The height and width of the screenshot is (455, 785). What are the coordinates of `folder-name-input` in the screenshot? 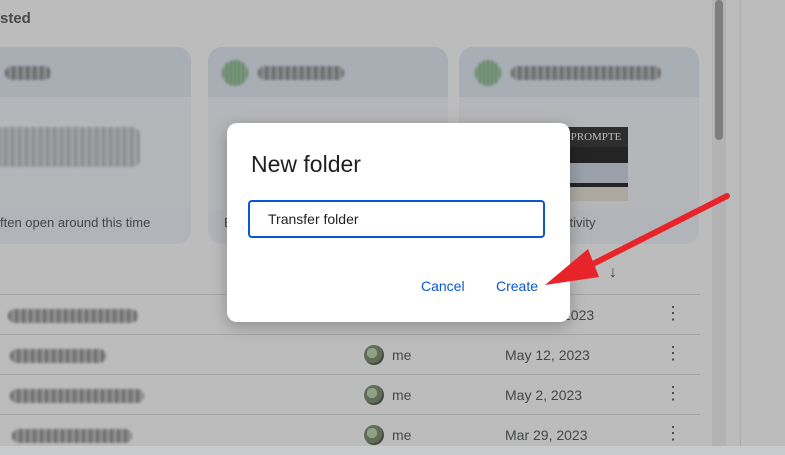 It's located at (396, 219).